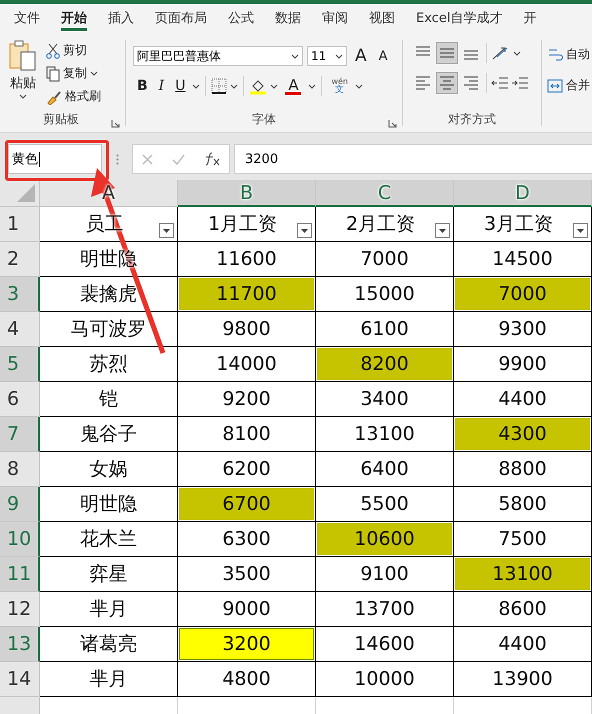 The height and width of the screenshot is (714, 592). What do you see at coordinates (384, 259) in the screenshot?
I see `table-cell-text: 7000` at bounding box center [384, 259].